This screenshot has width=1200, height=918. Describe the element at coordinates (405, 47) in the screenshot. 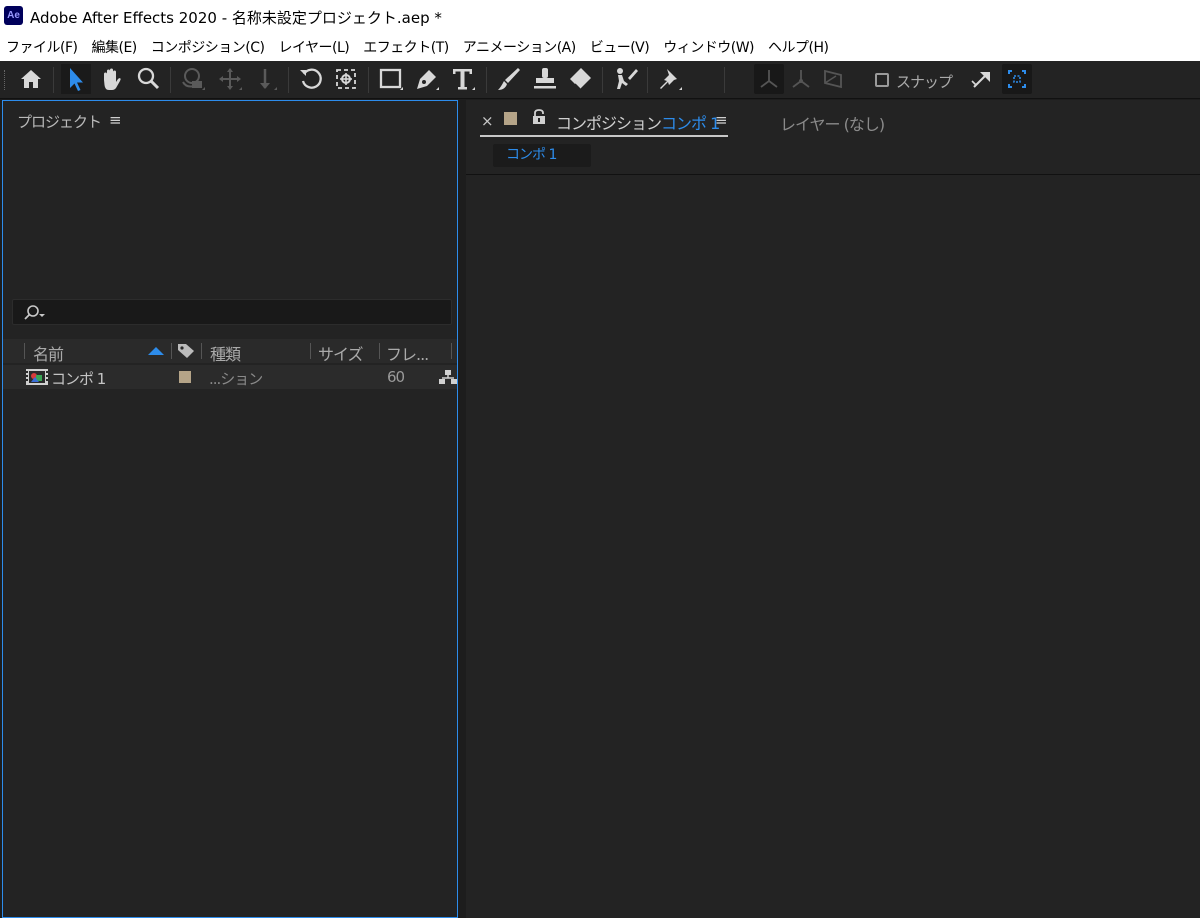

I see `menu-effect: エフェクト(T)` at that location.